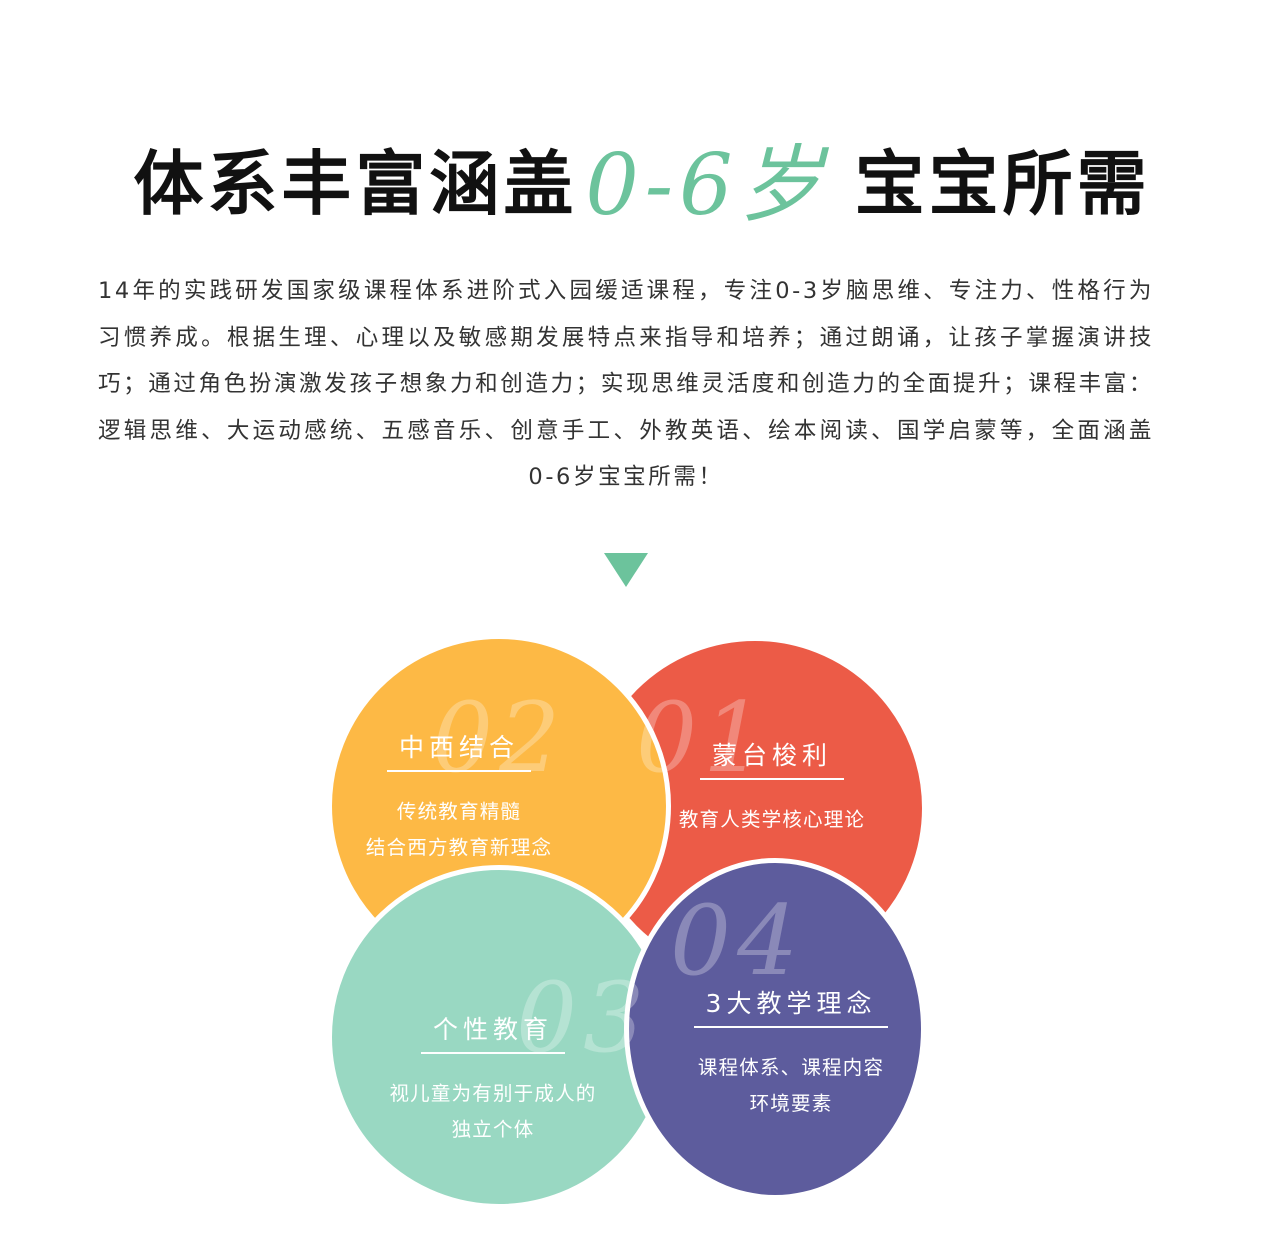  What do you see at coordinates (492, 1032) in the screenshot?
I see `feature-title: 个性教育` at bounding box center [492, 1032].